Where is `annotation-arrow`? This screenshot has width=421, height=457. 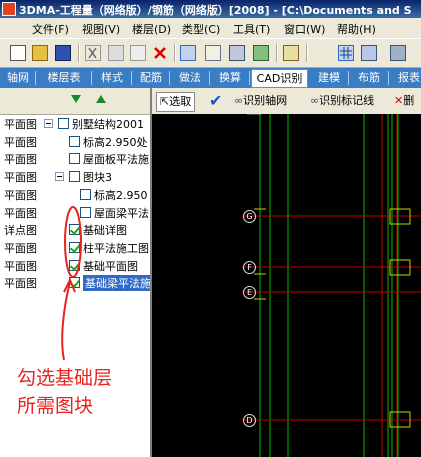
annotation-arrow is located at coordinates (66, 321).